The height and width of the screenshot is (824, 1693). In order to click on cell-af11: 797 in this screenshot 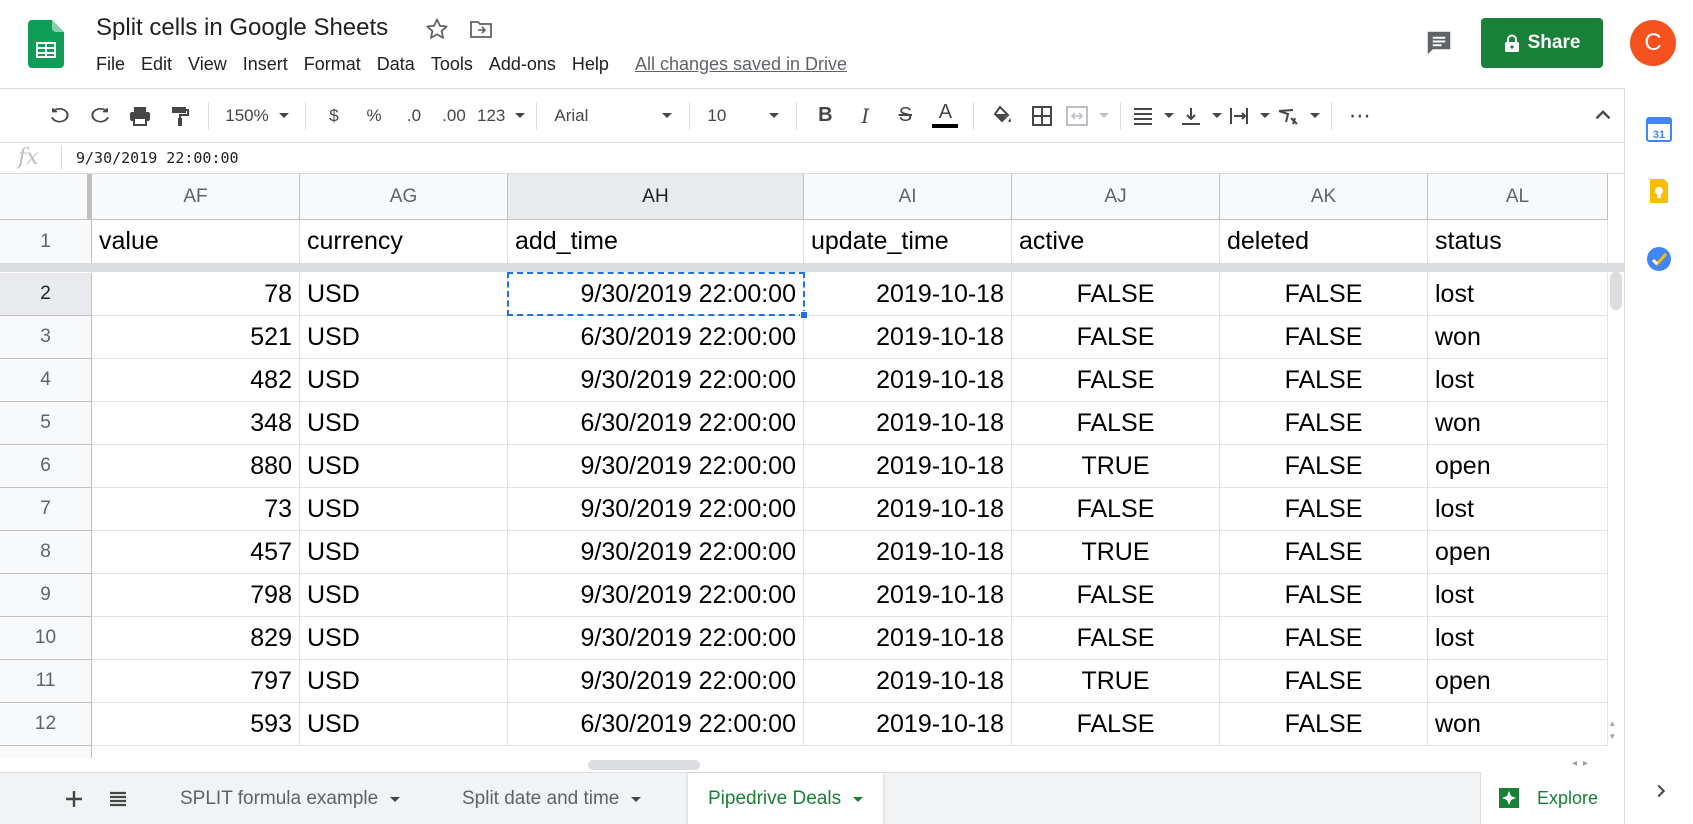, I will do `click(196, 681)`.